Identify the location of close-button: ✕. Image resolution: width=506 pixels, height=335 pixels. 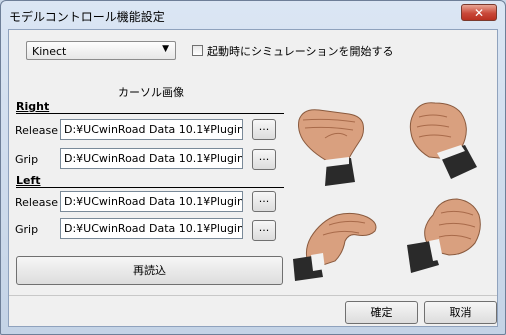
(479, 12).